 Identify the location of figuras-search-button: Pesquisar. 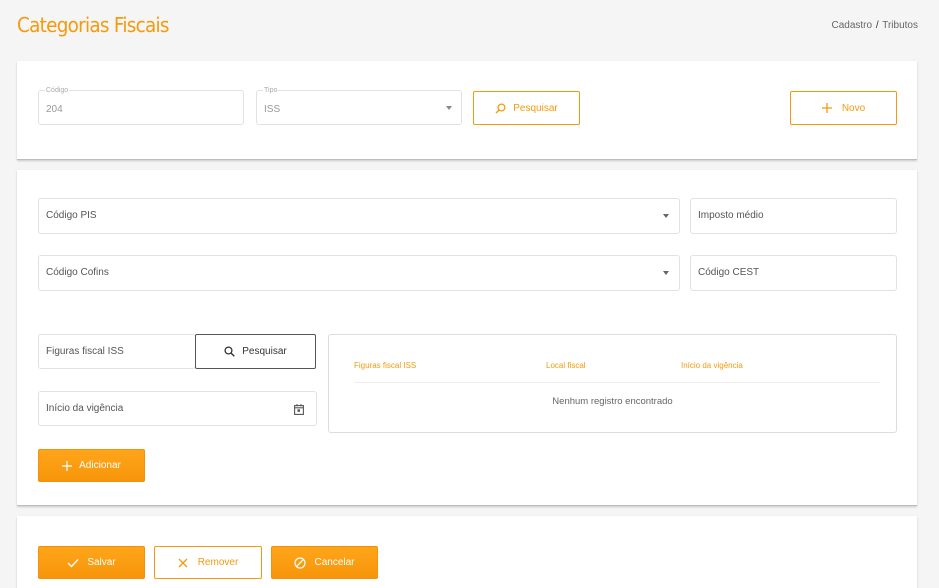
(255, 351).